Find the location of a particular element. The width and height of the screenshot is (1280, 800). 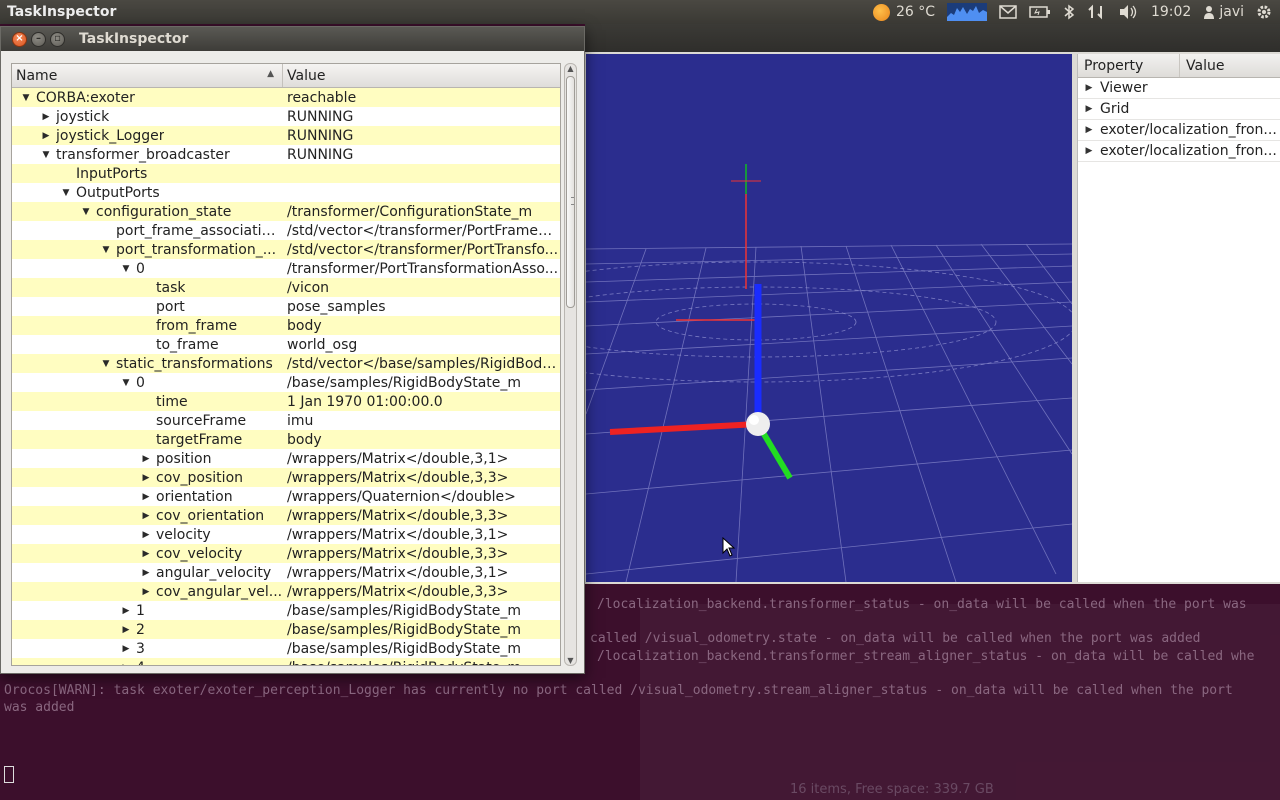

tree-row-value: /base/samples/RigidBodyState_m is located at coordinates (421, 663).